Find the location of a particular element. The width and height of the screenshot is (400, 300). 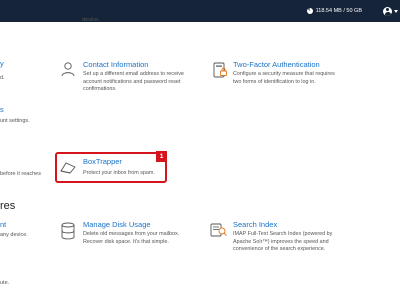

section-heading-cut: res is located at coordinates (8, 206).